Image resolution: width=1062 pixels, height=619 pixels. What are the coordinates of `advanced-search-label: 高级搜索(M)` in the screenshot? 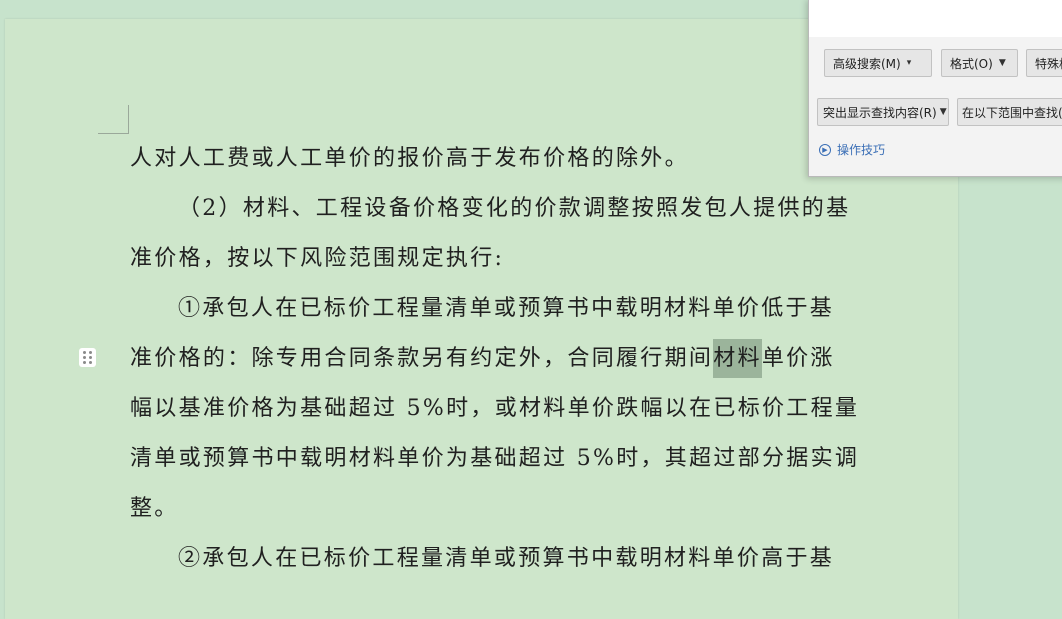 It's located at (867, 63).